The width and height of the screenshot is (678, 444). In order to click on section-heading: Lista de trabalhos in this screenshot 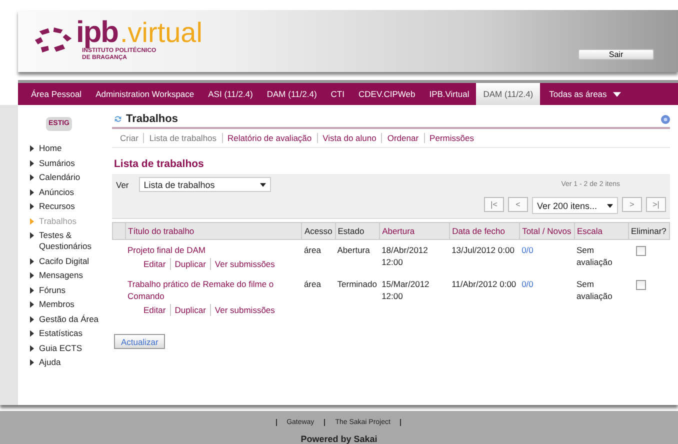, I will do `click(159, 164)`.